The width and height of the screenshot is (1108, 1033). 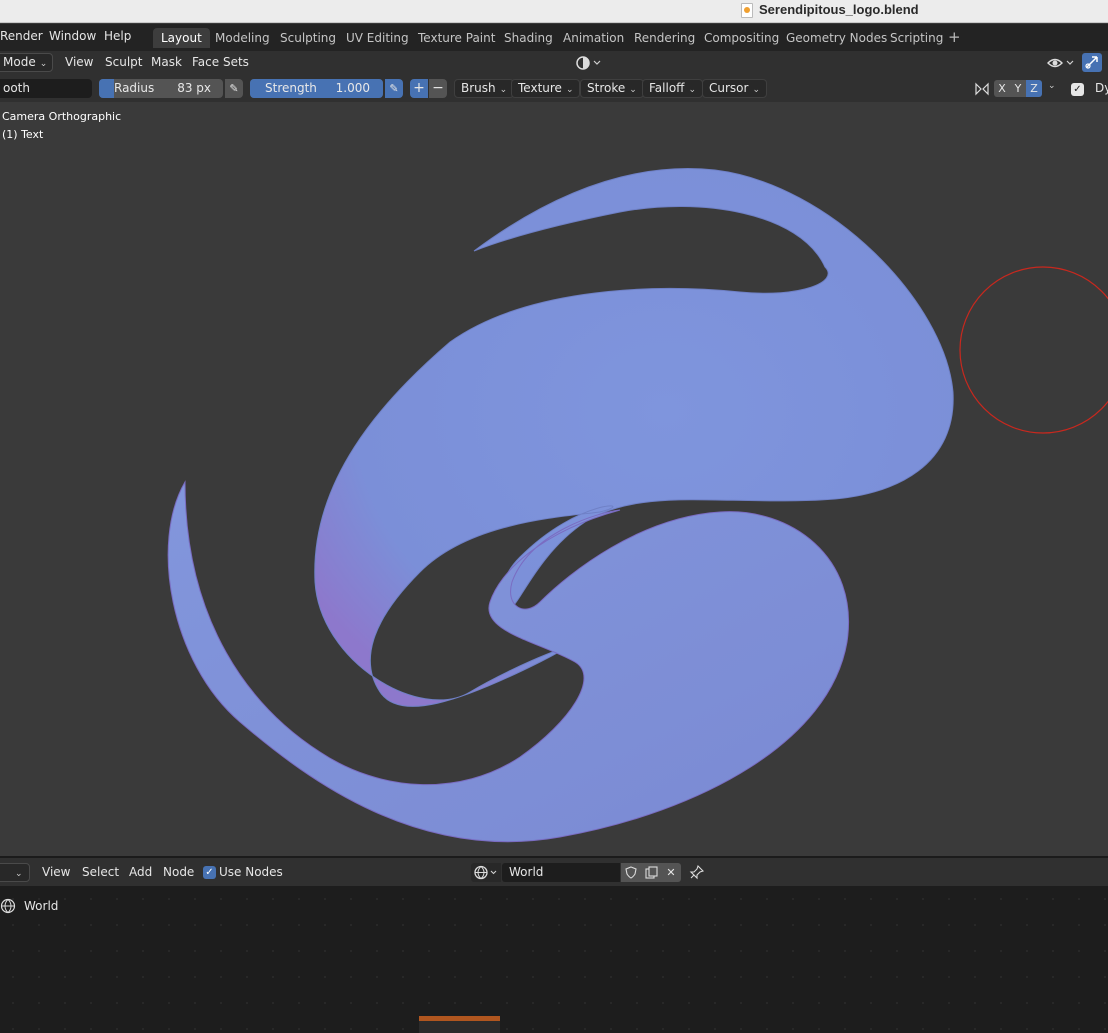 What do you see at coordinates (106, 88) in the screenshot?
I see `radius-fill` at bounding box center [106, 88].